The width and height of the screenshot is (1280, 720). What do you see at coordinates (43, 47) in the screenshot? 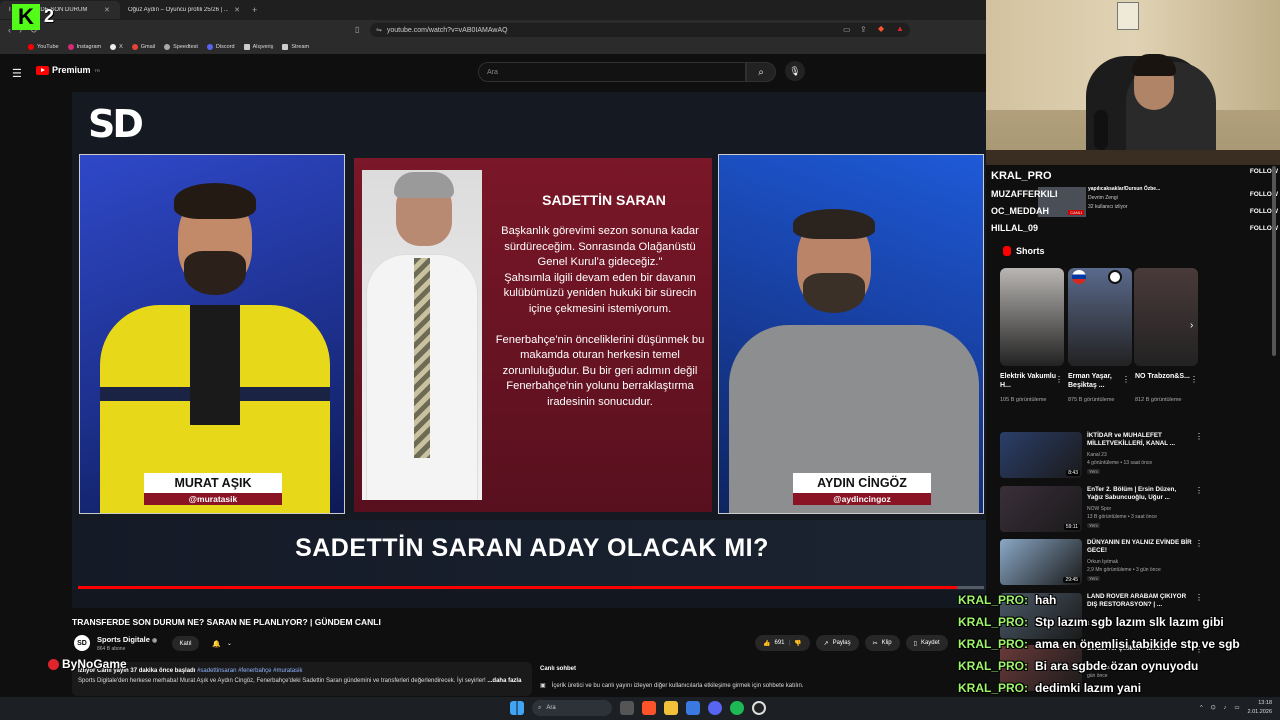
I see `bookmark-youtube: YouTube` at bounding box center [43, 47].